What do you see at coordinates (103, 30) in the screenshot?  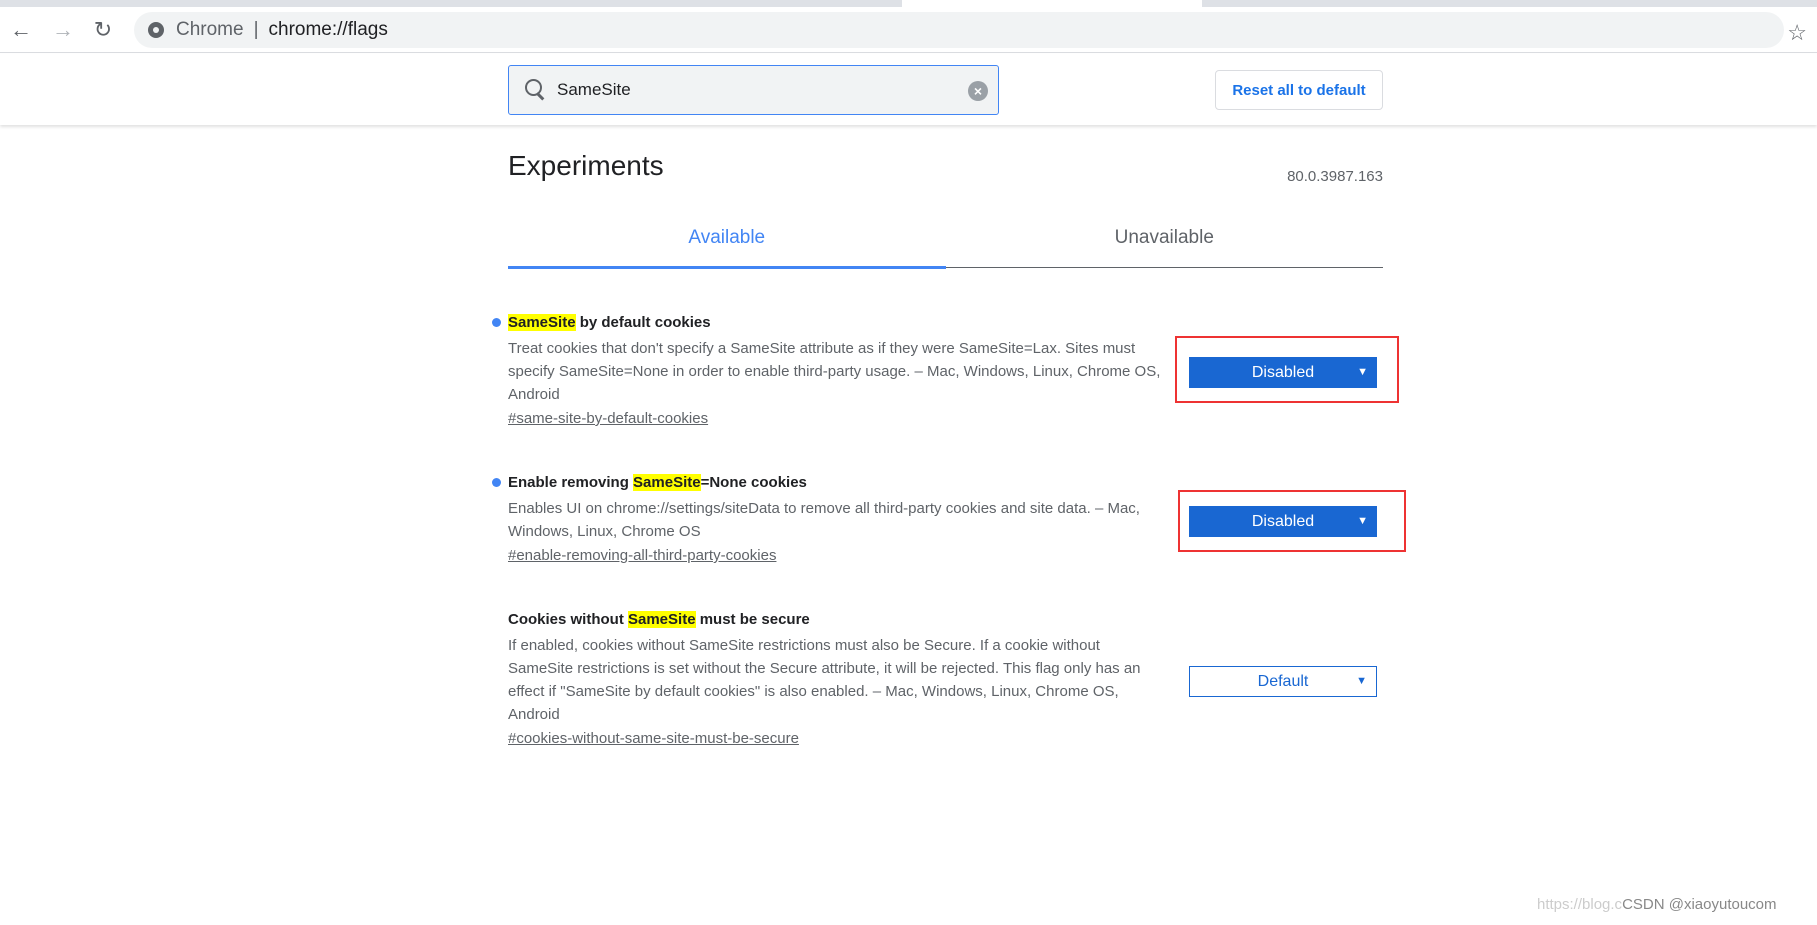 I see `reload-icon: ↻` at bounding box center [103, 30].